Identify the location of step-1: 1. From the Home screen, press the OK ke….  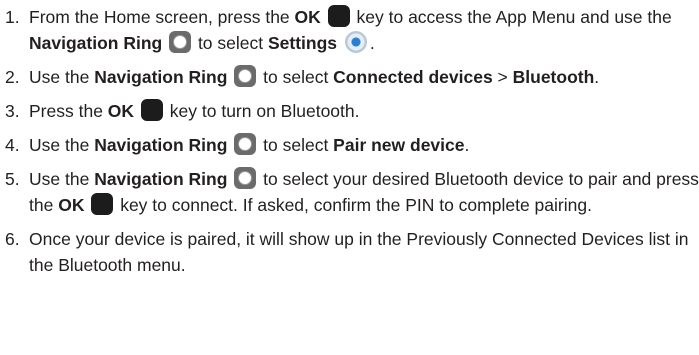
(352, 30).